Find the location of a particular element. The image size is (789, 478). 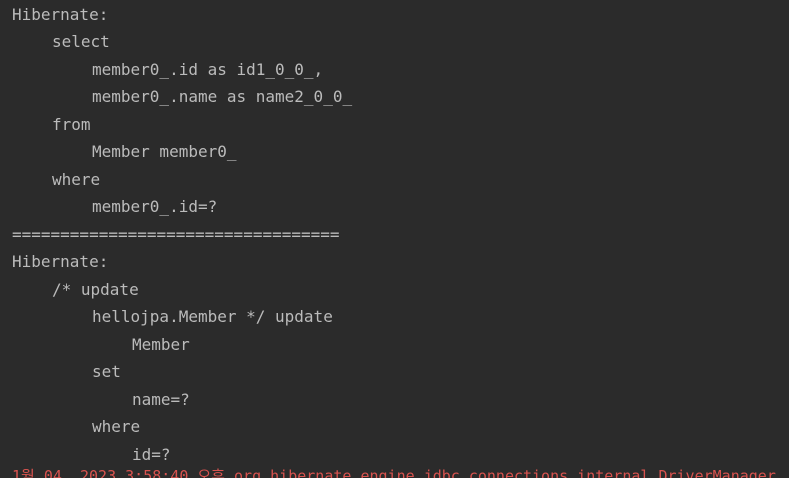

log-line: Member member0_ is located at coordinates (164, 151).